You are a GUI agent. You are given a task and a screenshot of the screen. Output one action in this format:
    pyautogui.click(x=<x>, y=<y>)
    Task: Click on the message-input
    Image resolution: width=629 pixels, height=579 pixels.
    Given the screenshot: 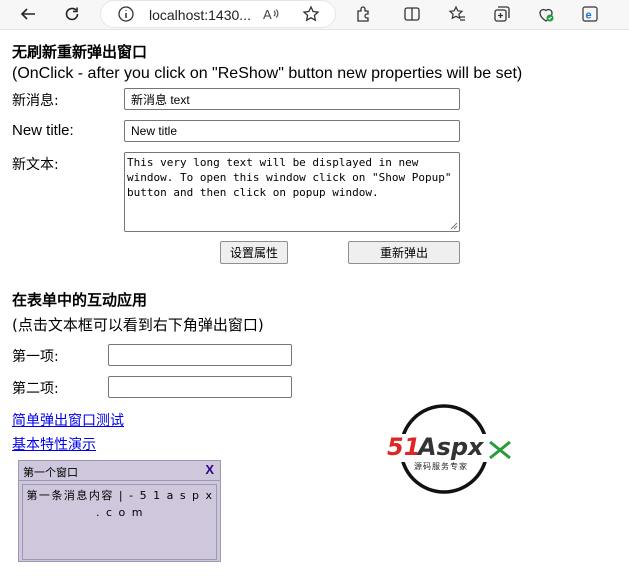 What is the action you would take?
    pyautogui.click(x=292, y=99)
    